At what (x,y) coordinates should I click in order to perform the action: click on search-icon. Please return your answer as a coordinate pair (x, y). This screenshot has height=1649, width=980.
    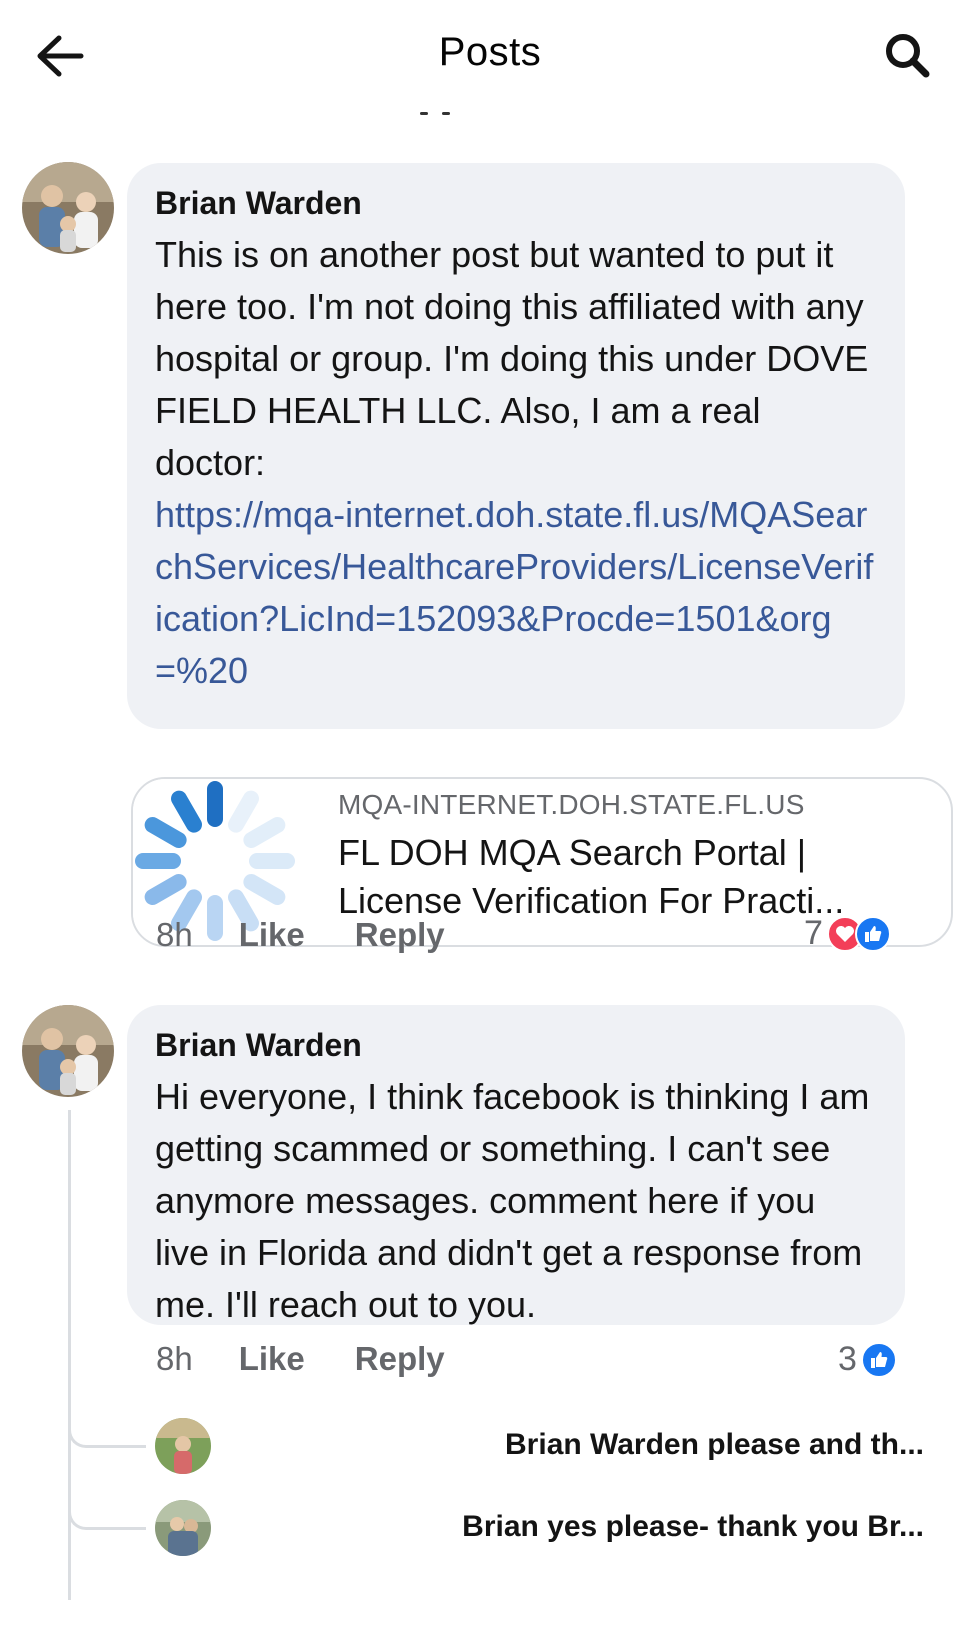
    Looking at the image, I should click on (908, 56).